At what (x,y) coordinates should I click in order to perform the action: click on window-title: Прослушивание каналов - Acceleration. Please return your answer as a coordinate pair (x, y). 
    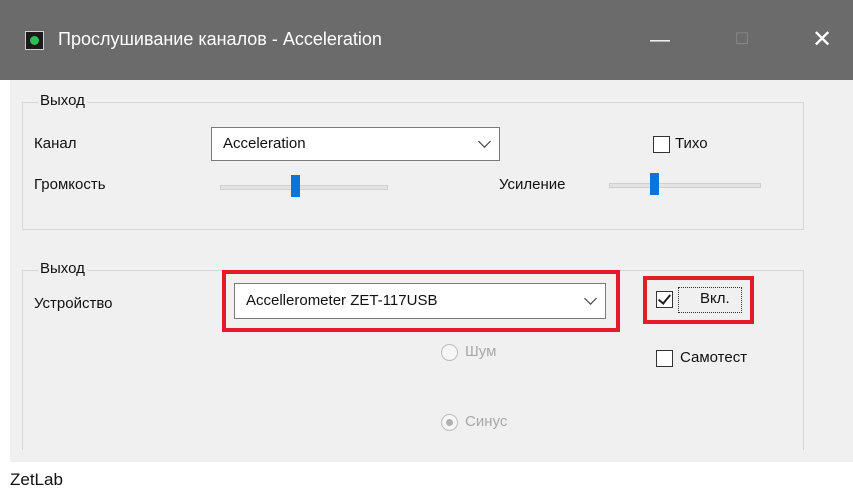
    Looking at the image, I should click on (220, 39).